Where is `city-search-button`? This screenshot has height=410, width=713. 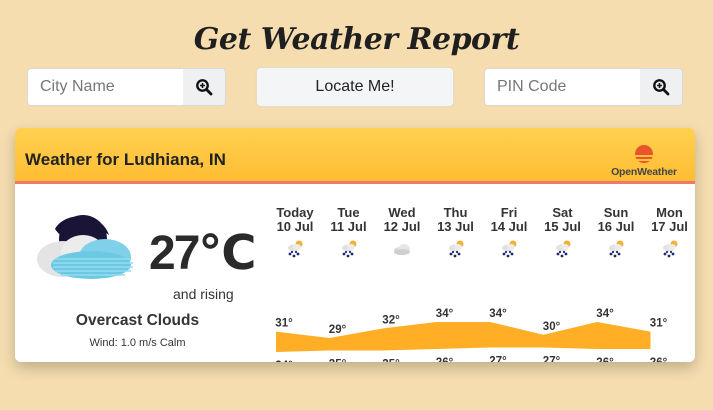 city-search-button is located at coordinates (204, 87).